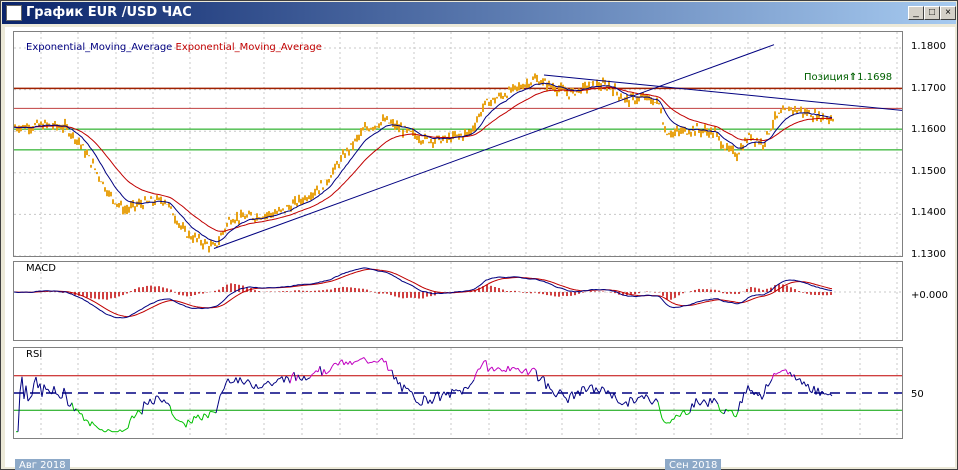 The height and width of the screenshot is (470, 958). What do you see at coordinates (109, 12) in the screenshot?
I see `window-title: График EUR /USD ЧАС` at bounding box center [109, 12].